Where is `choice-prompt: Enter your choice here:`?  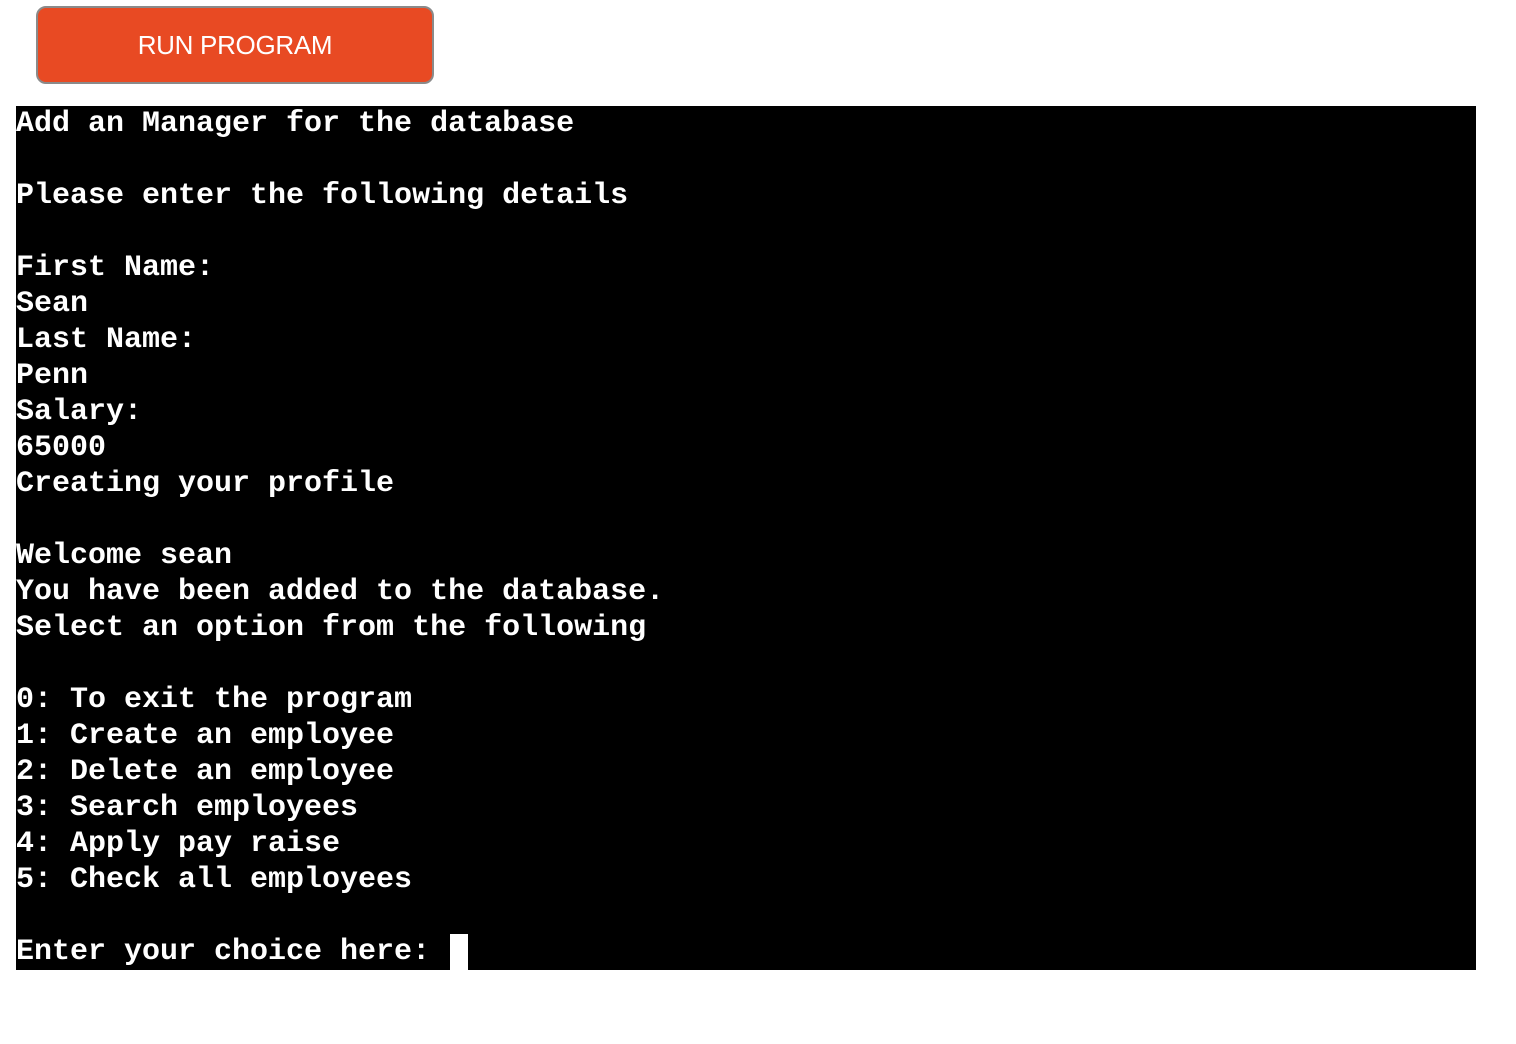 choice-prompt: Enter your choice here: is located at coordinates (746, 952).